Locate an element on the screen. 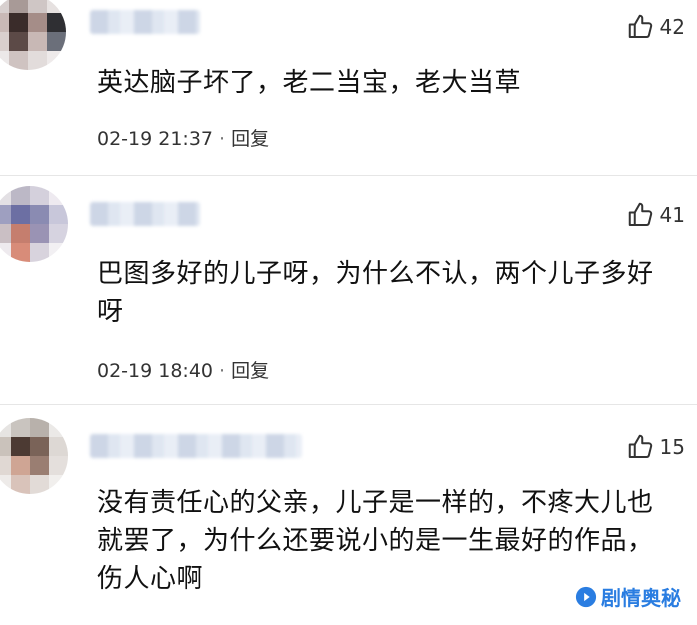  like-button: 42 is located at coordinates (655, 27).